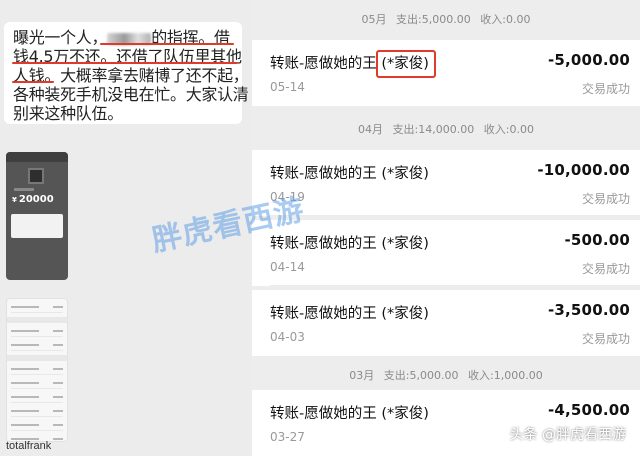  I want to click on month-header-05: 05月 支出:5,000.00 收入:0.00, so click(446, 20).